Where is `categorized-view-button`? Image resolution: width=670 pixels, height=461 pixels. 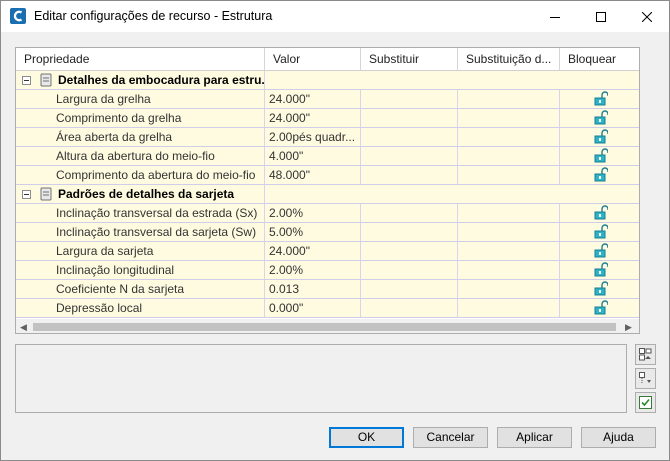 categorized-view-button is located at coordinates (645, 354).